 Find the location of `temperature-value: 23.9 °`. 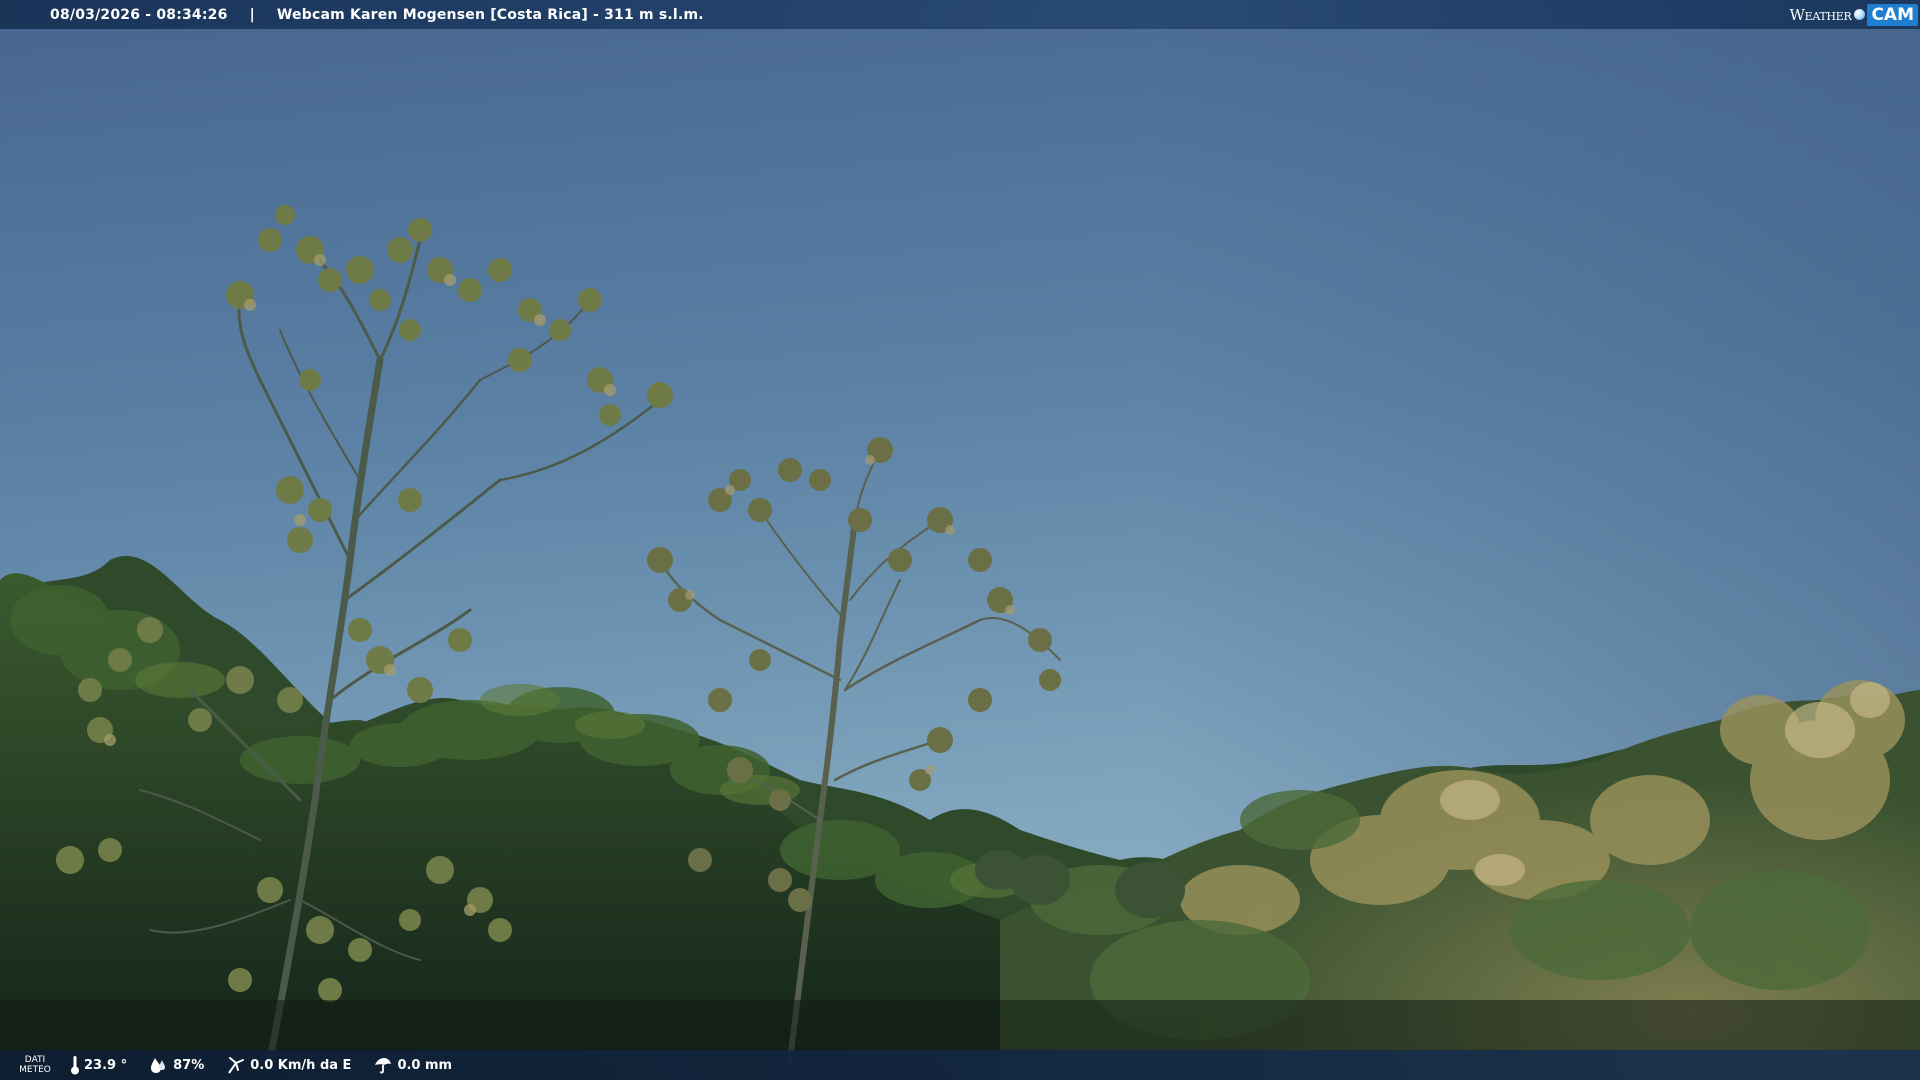

temperature-value: 23.9 ° is located at coordinates (106, 1065).